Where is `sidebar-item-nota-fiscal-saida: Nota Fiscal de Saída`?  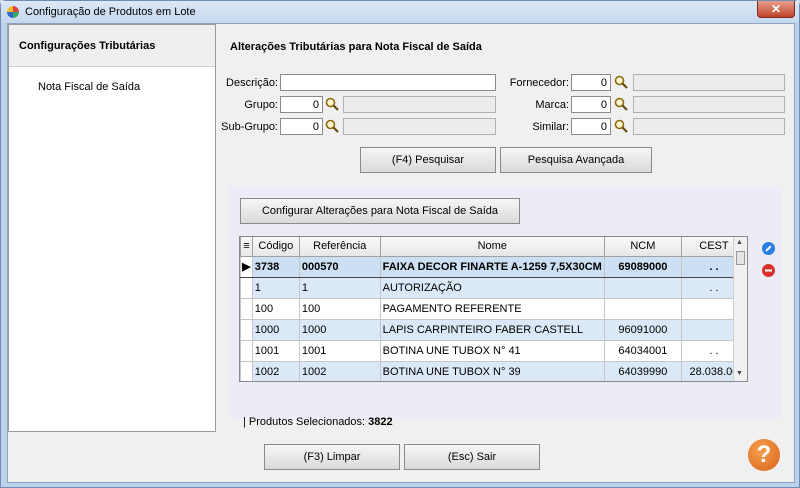
sidebar-item-nota-fiscal-saida: Nota Fiscal de Saída is located at coordinates (89, 87).